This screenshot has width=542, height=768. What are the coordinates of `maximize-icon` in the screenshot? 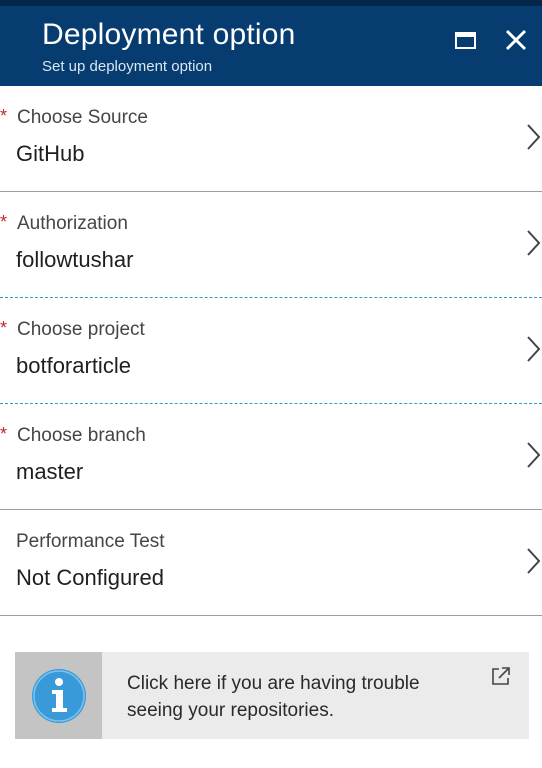 It's located at (465, 40).